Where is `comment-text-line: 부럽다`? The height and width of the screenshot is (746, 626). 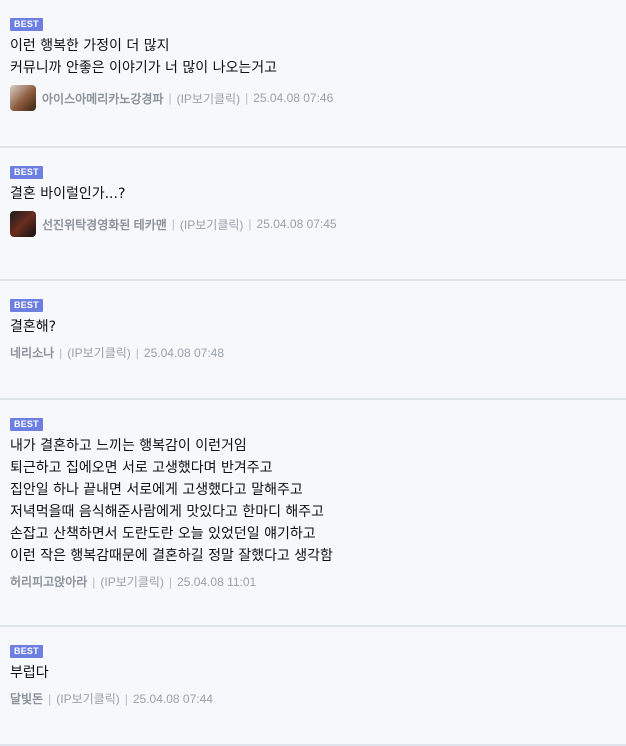
comment-text-line: 부럽다 is located at coordinates (29, 673).